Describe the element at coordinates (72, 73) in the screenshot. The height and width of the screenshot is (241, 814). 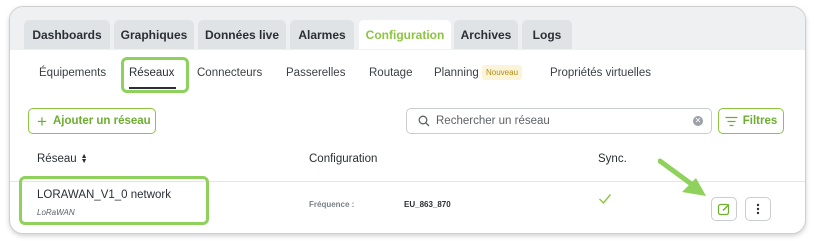
I see `subnav-equipements: Équipements` at that location.